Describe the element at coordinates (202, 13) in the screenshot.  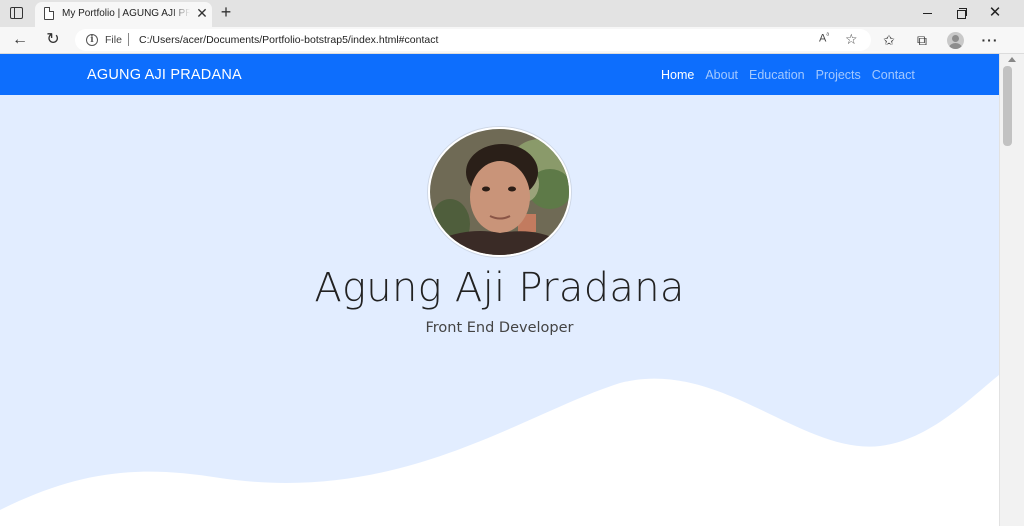
I see `tab-close-button: ✕` at that location.